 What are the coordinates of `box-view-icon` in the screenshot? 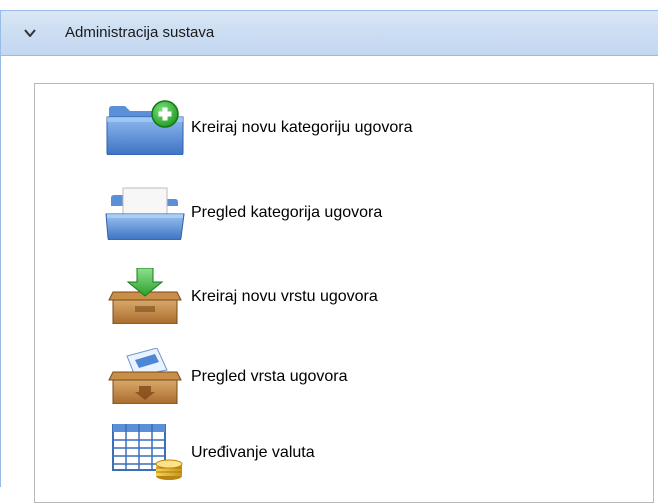 It's located at (145, 376).